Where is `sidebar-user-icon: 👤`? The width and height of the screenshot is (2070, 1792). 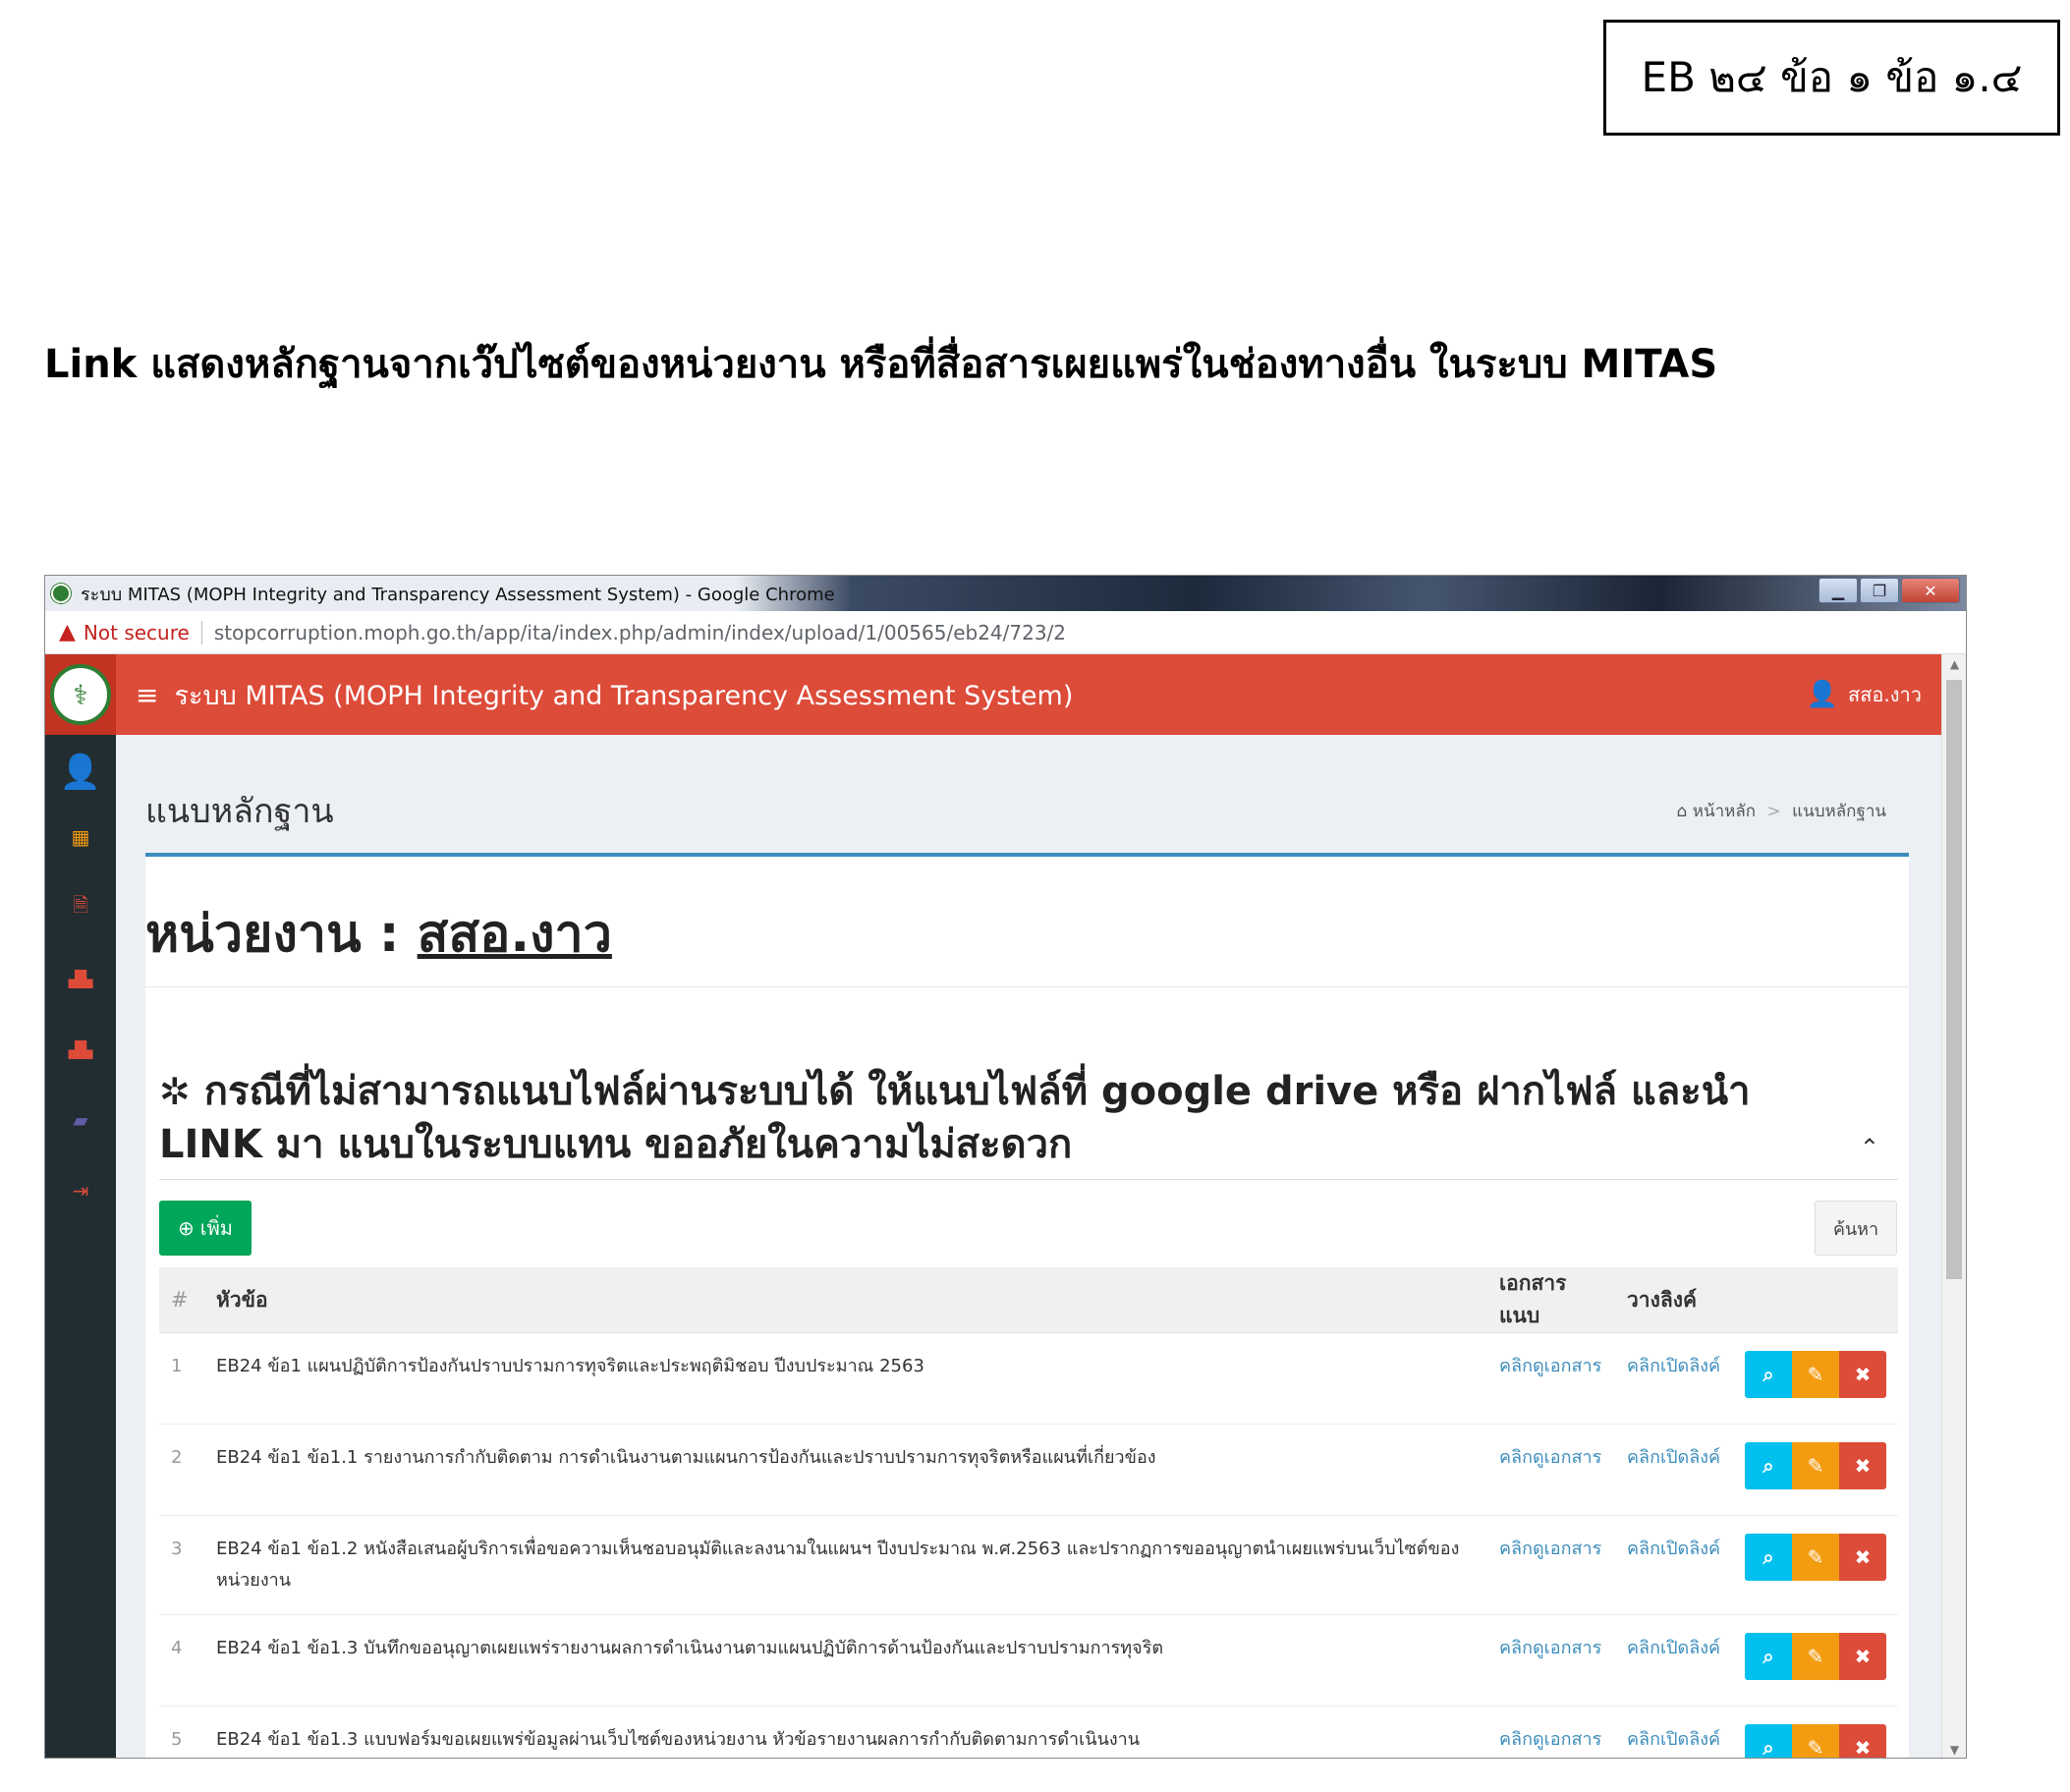 sidebar-user-icon: 👤 is located at coordinates (80, 772).